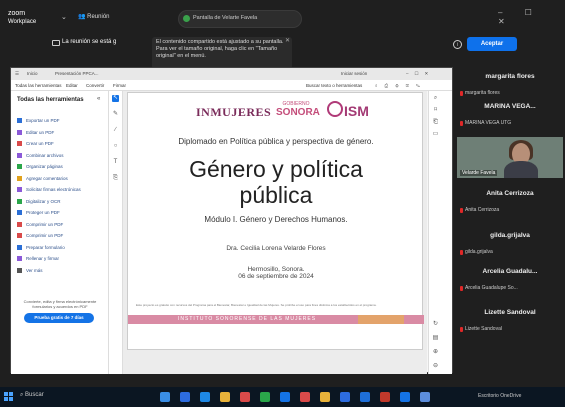 The image size is (565, 407). I want to click on slide-footer-text: INSTITUTO SONORENSE DE LAS MUJERES, so click(247, 319).